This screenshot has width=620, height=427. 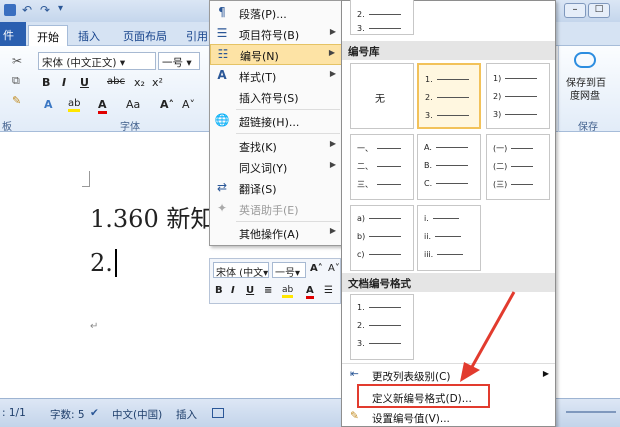 I want to click on undo-icon: ↶, so click(x=27, y=10).